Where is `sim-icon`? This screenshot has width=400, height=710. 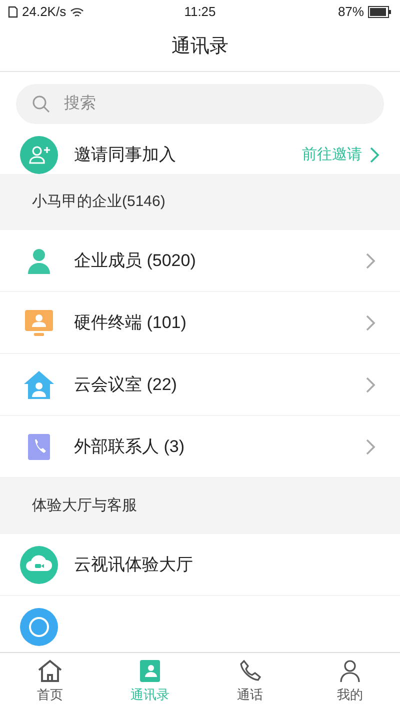
sim-icon is located at coordinates (13, 12).